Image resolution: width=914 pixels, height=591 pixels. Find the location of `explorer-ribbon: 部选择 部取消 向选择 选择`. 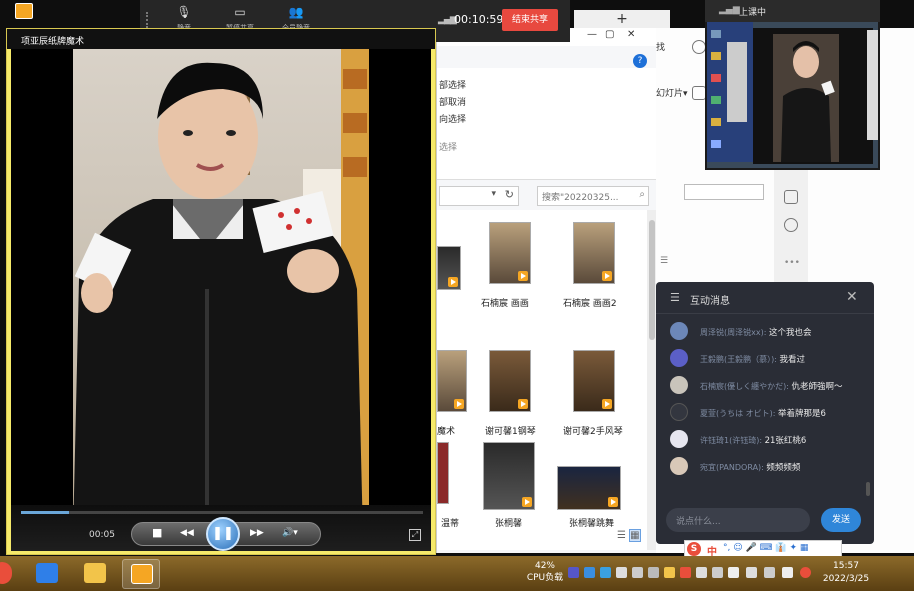

explorer-ribbon: 部选择 部取消 向选择 选择 is located at coordinates (547, 124).